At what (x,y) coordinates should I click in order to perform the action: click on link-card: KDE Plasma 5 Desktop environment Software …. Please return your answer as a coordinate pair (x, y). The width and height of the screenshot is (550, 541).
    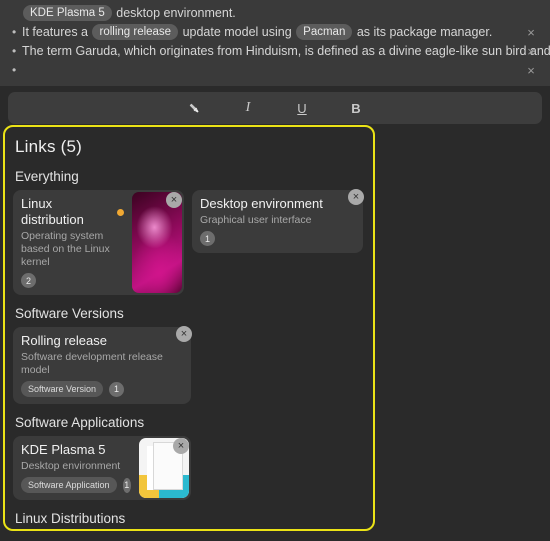
    Looking at the image, I should click on (102, 468).